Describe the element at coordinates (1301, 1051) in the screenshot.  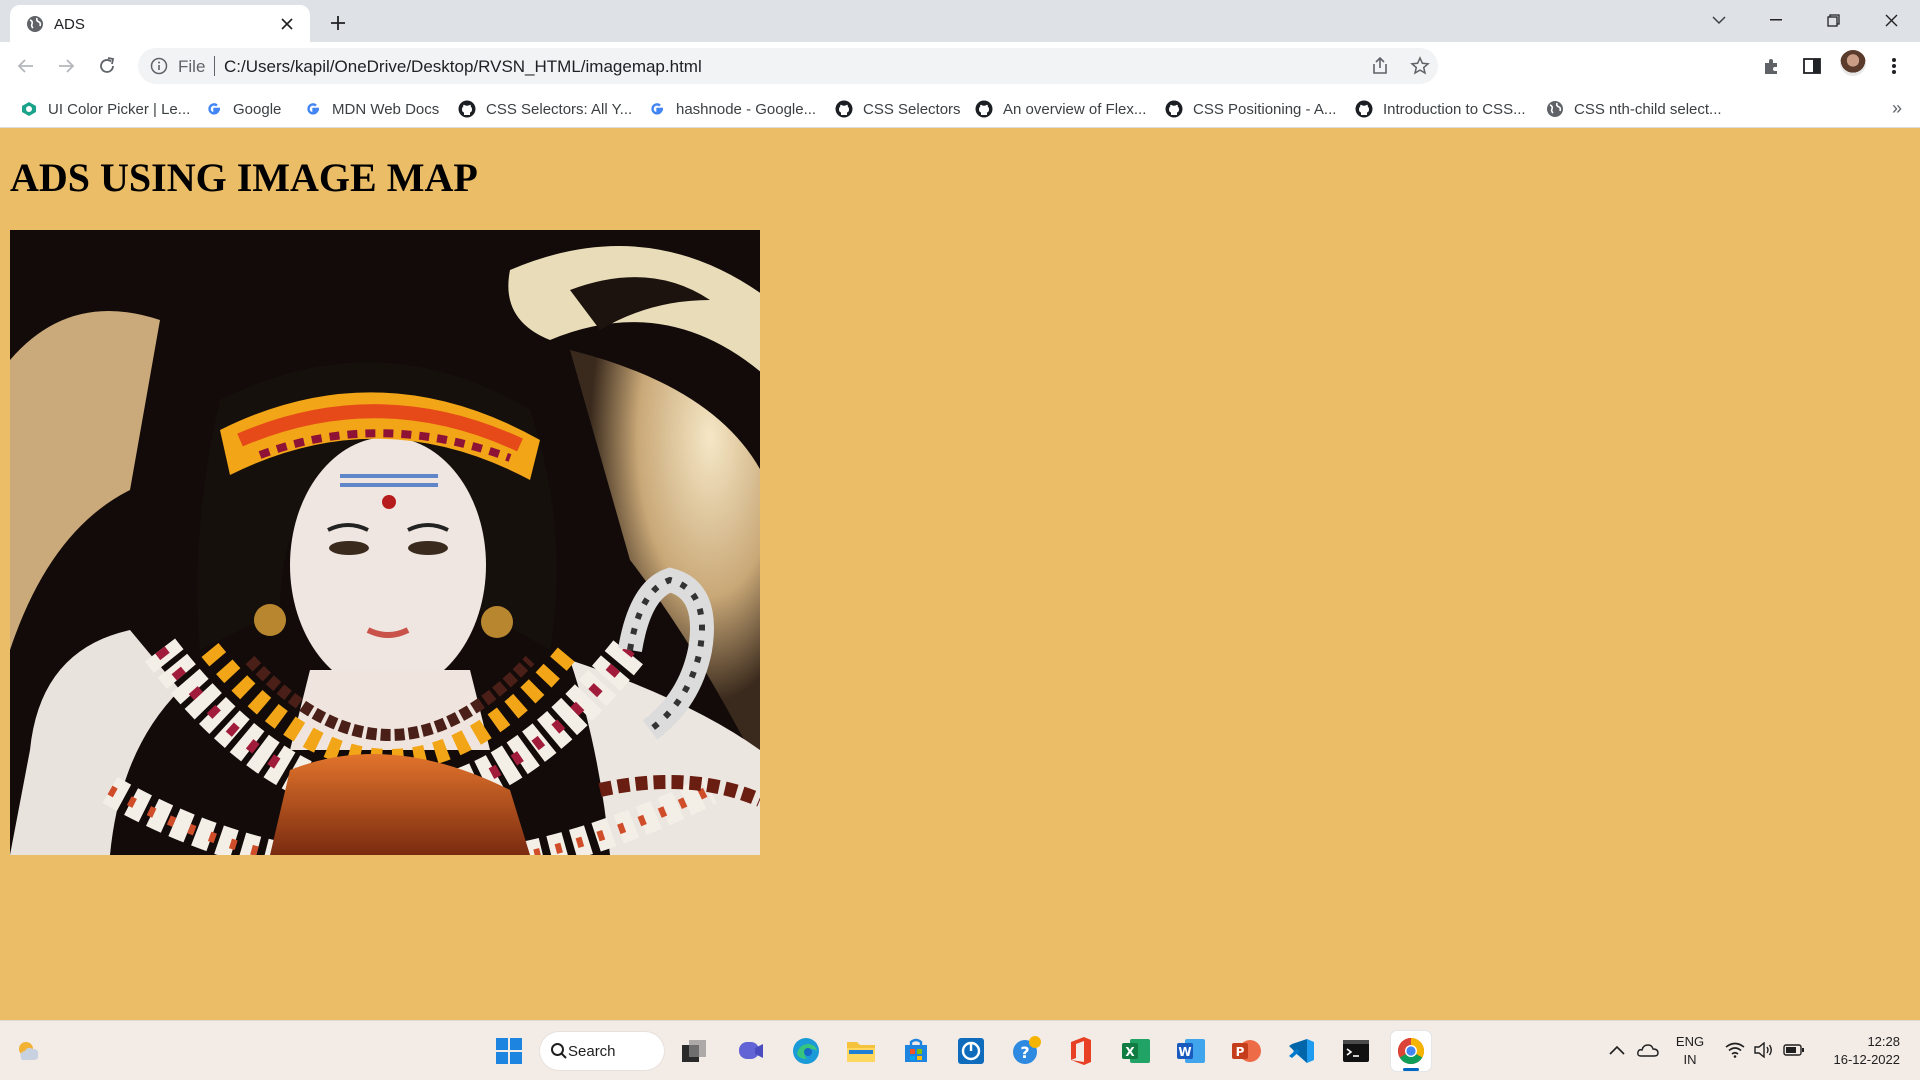
I see `vscode-icon` at that location.